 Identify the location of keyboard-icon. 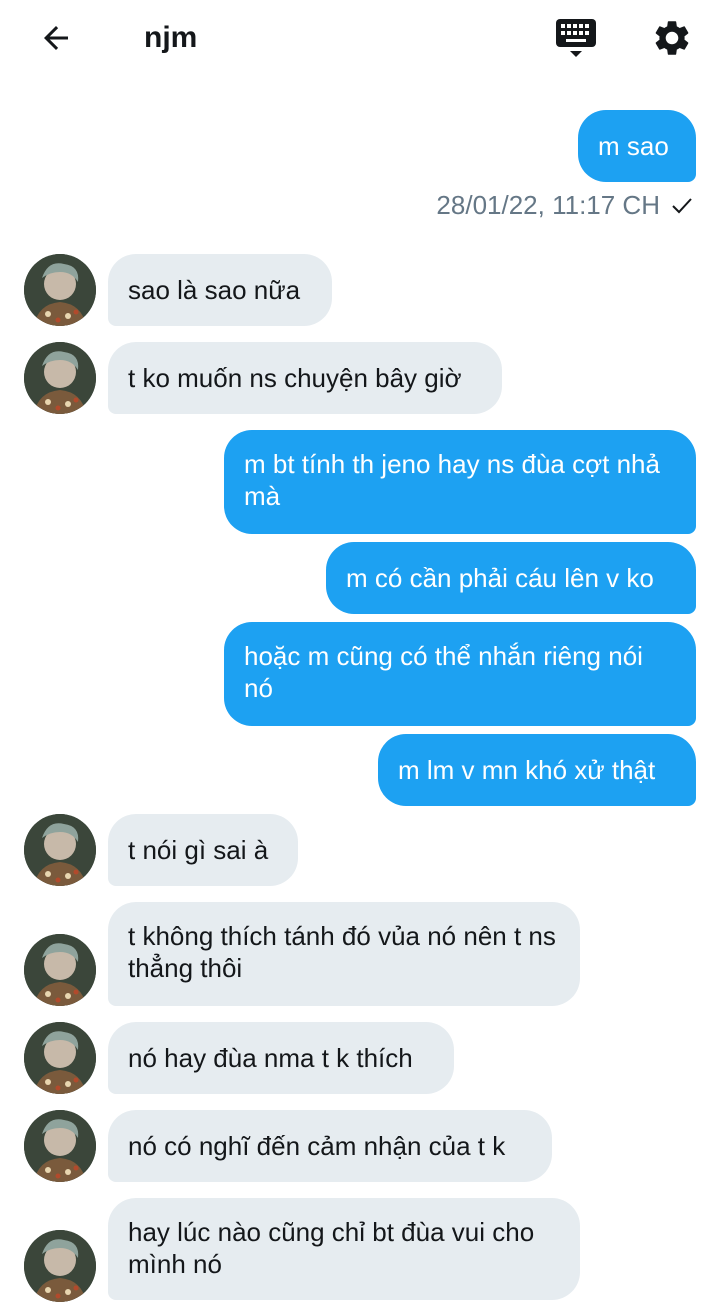
(576, 38).